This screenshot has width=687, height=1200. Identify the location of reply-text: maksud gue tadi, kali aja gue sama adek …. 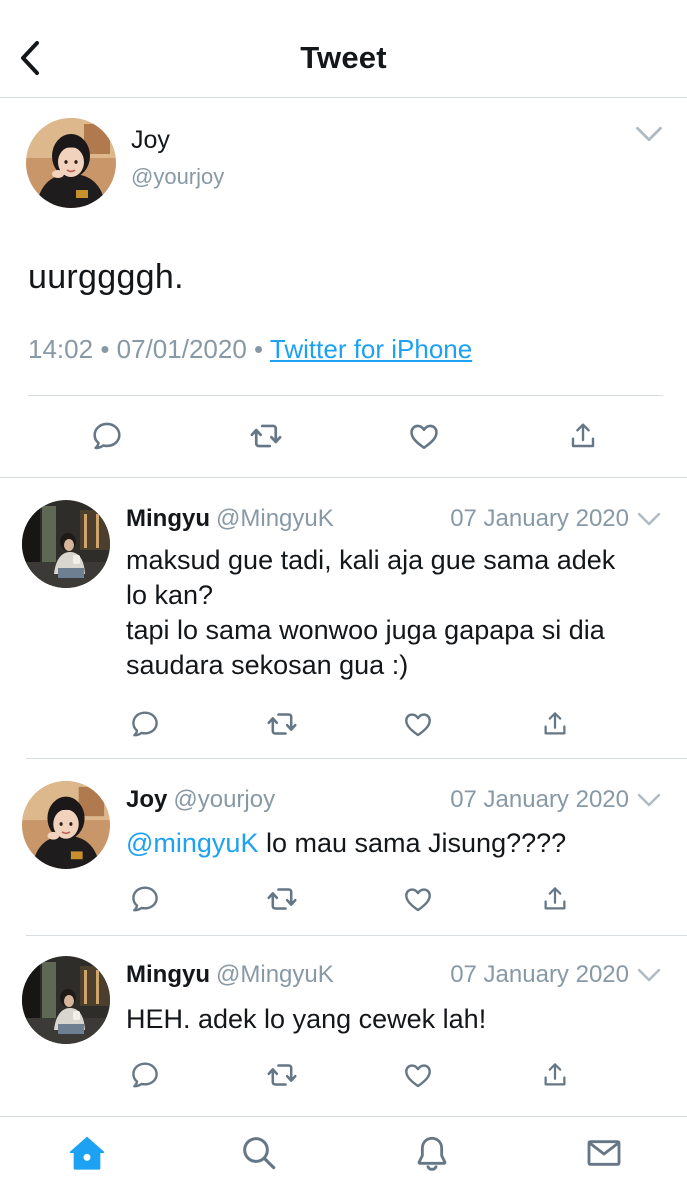
(394, 613).